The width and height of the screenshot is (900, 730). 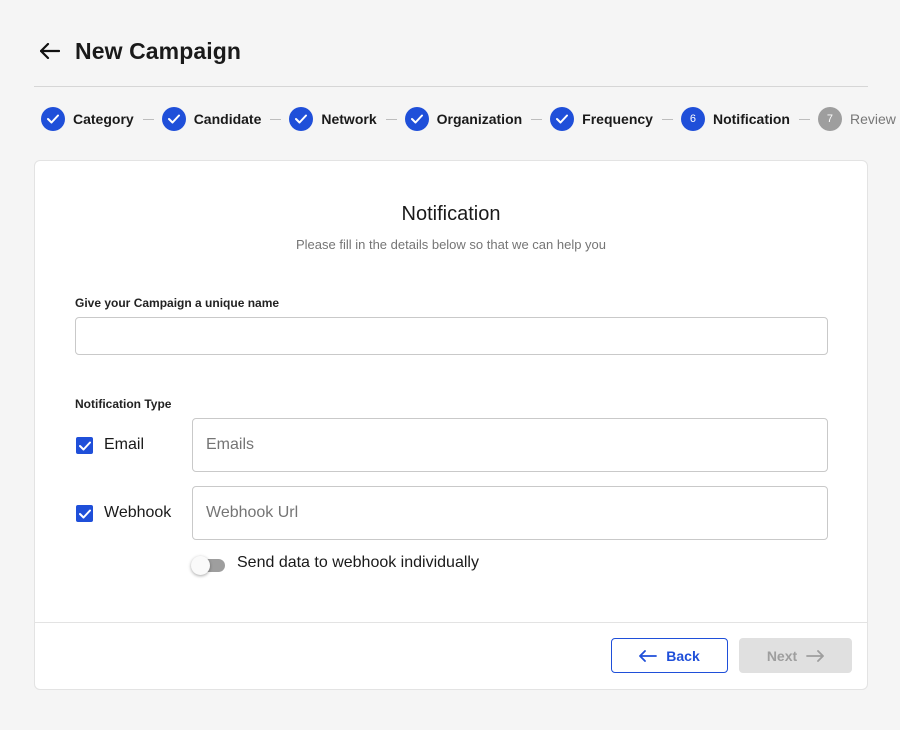 What do you see at coordinates (451, 336) in the screenshot?
I see `campaign-name-input` at bounding box center [451, 336].